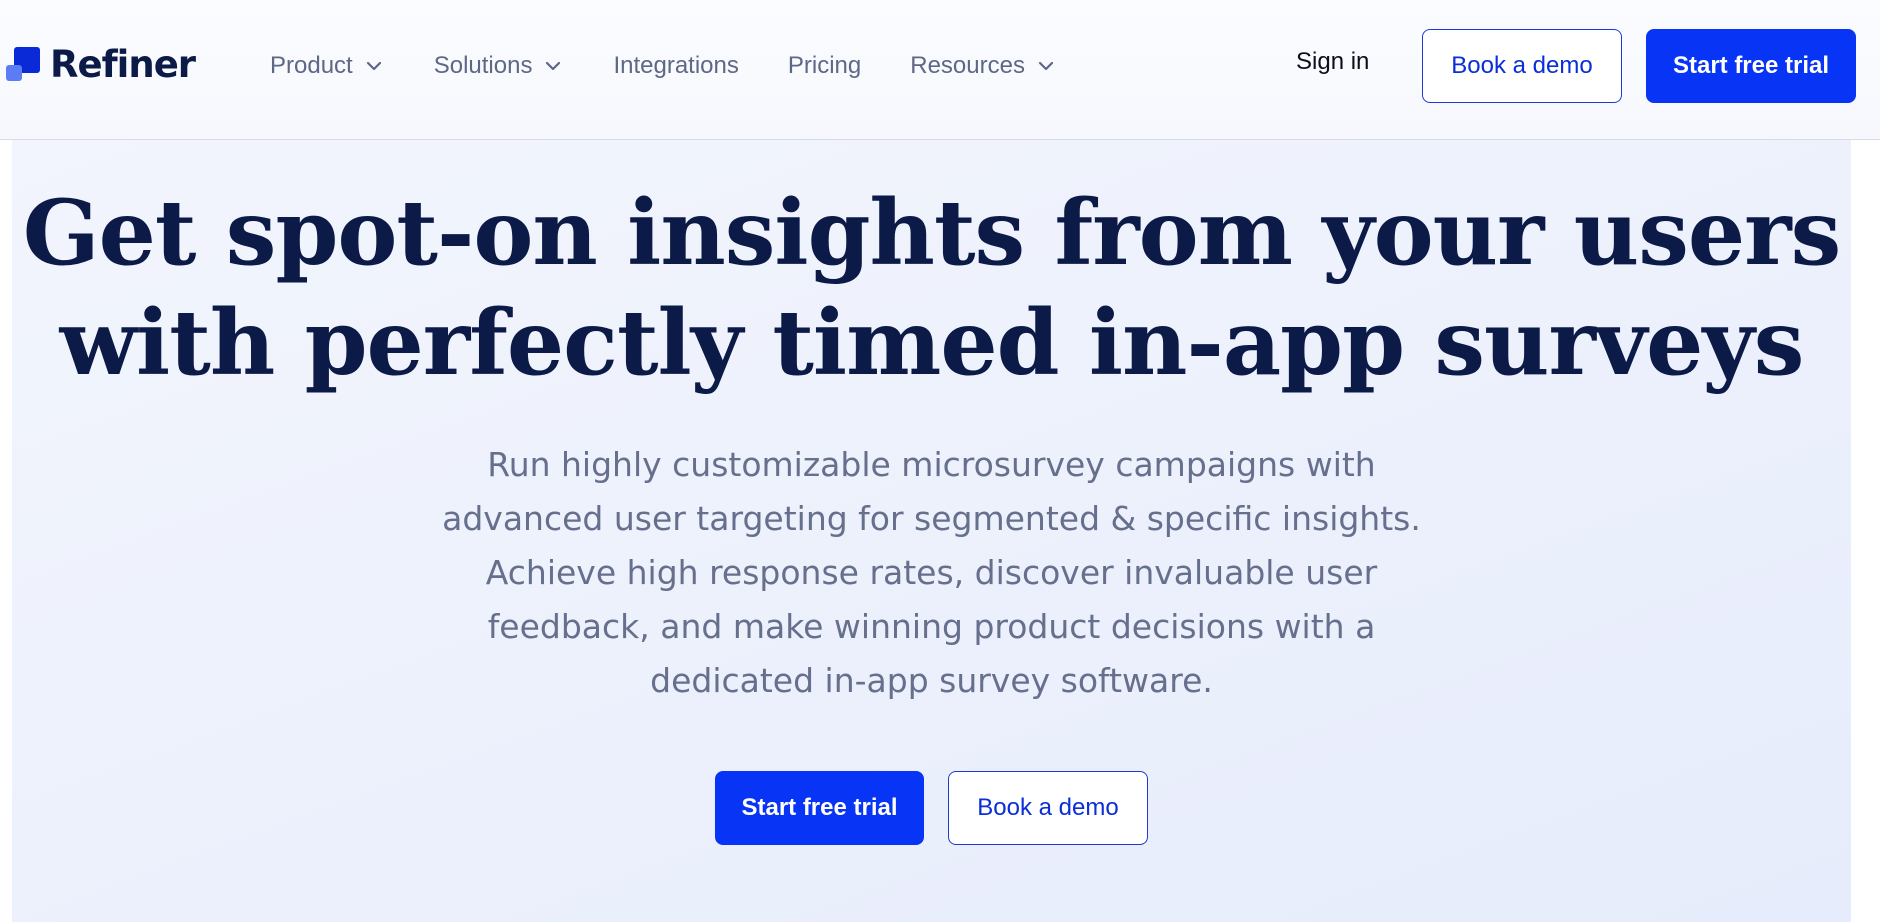  What do you see at coordinates (932, 343) in the screenshot?
I see `hero-title-line-2: with perfectly timed in-app surveys` at bounding box center [932, 343].